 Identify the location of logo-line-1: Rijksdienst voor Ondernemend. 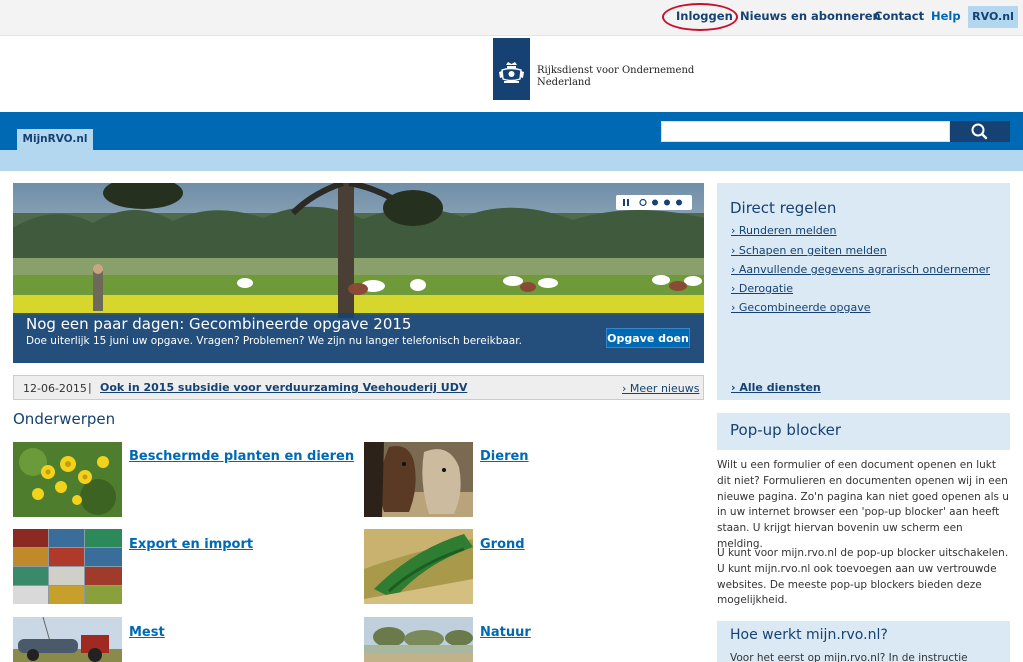
(616, 70).